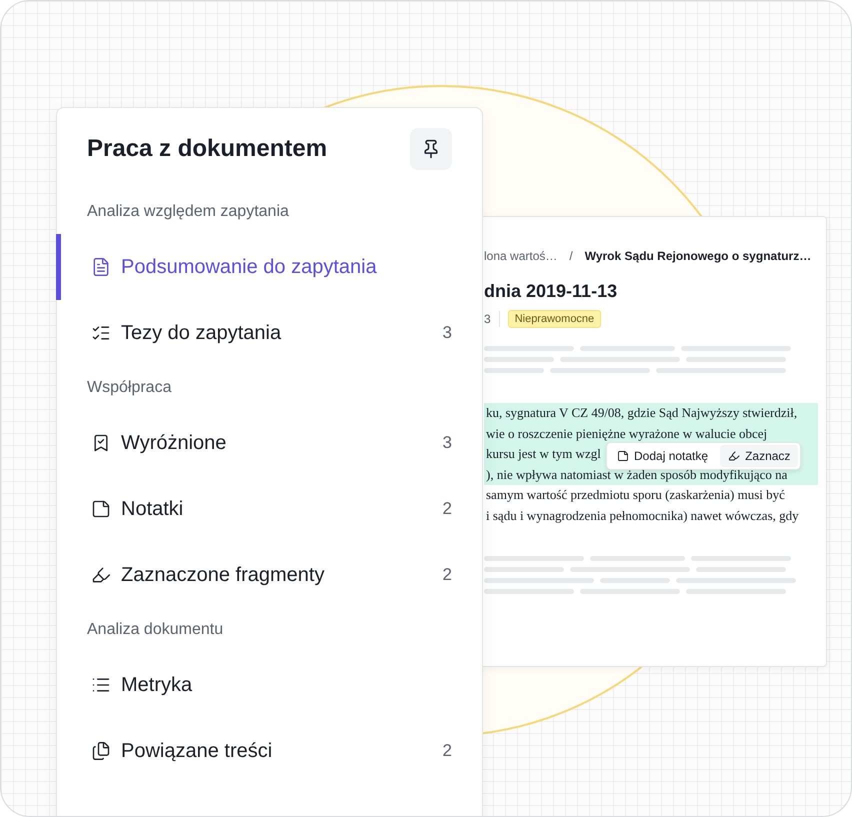 This screenshot has width=852, height=817. Describe the element at coordinates (197, 751) in the screenshot. I see `item-label: Powiązane treści` at that location.